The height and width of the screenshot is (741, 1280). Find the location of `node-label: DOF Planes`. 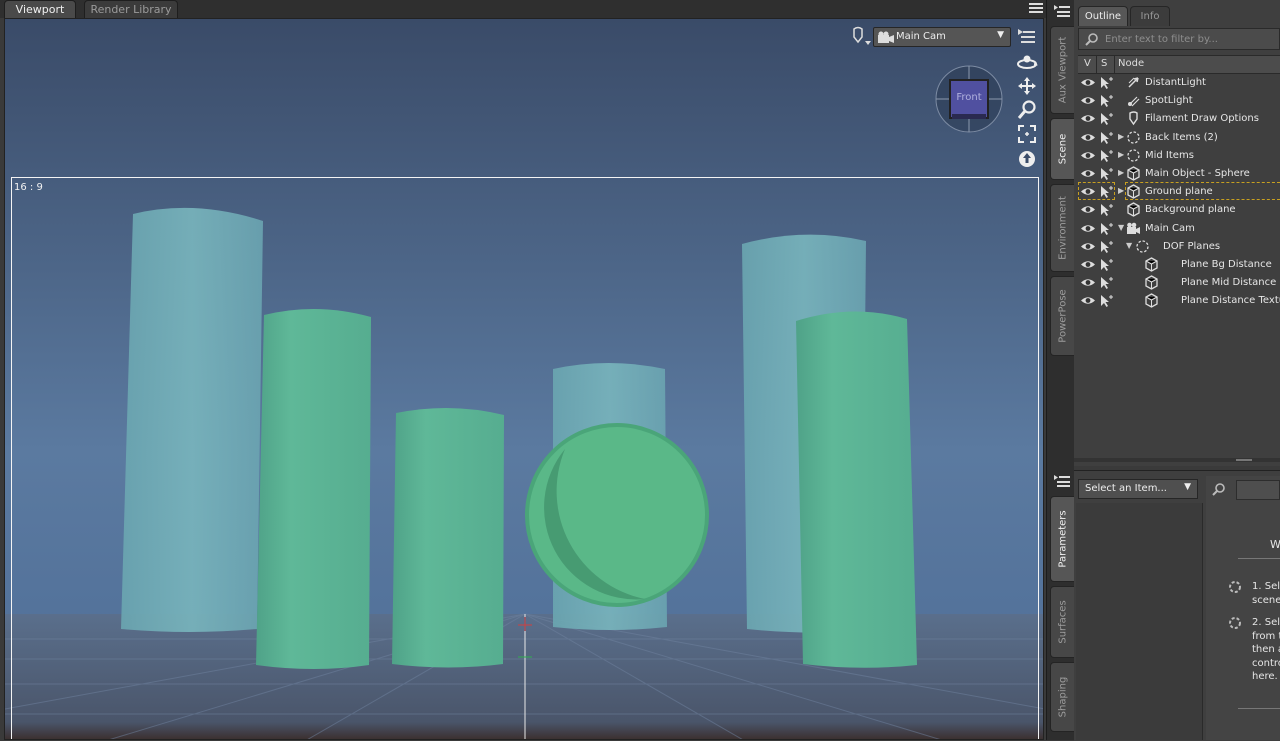

node-label: DOF Planes is located at coordinates (1192, 246).